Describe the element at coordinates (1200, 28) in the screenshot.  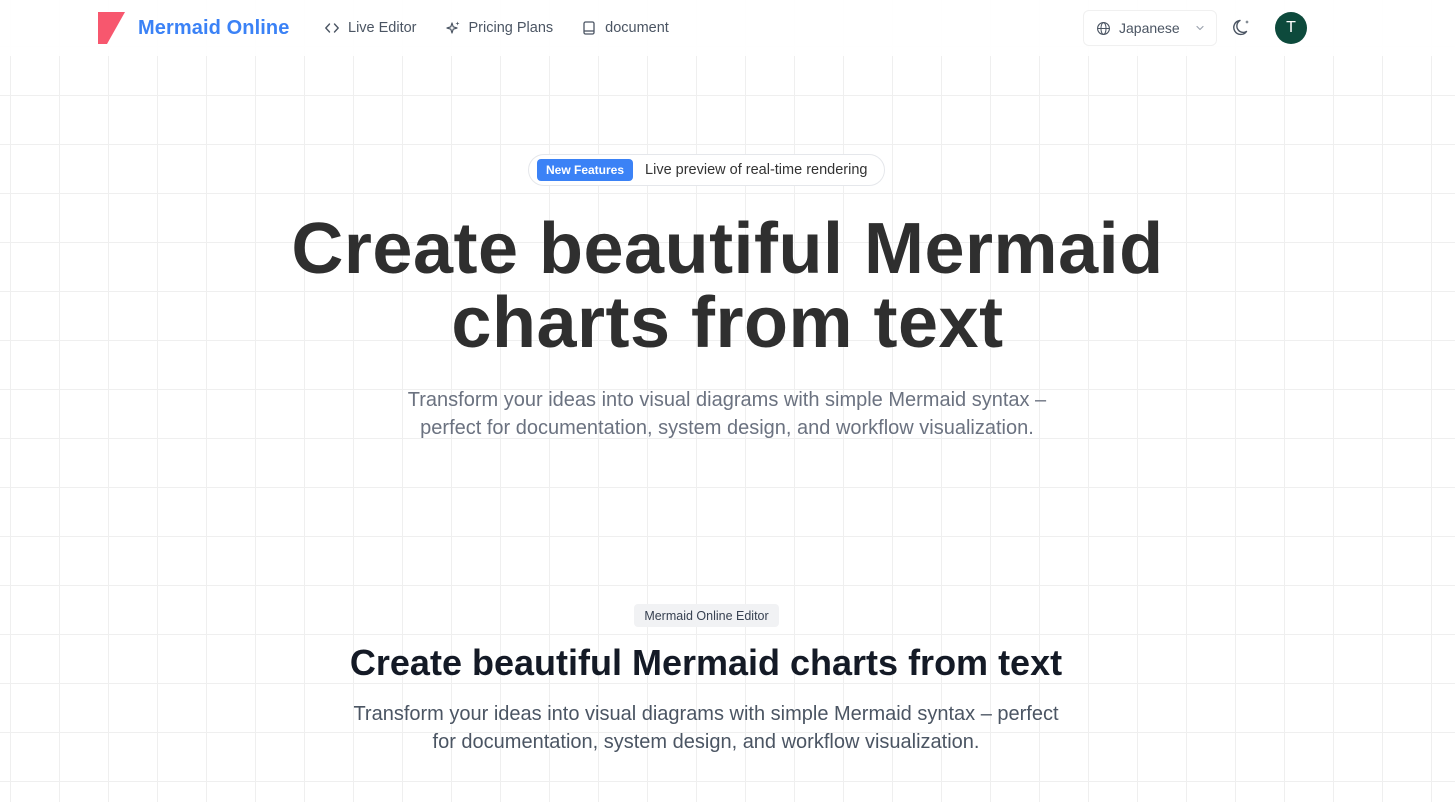
I see `chevron-down-icon` at that location.